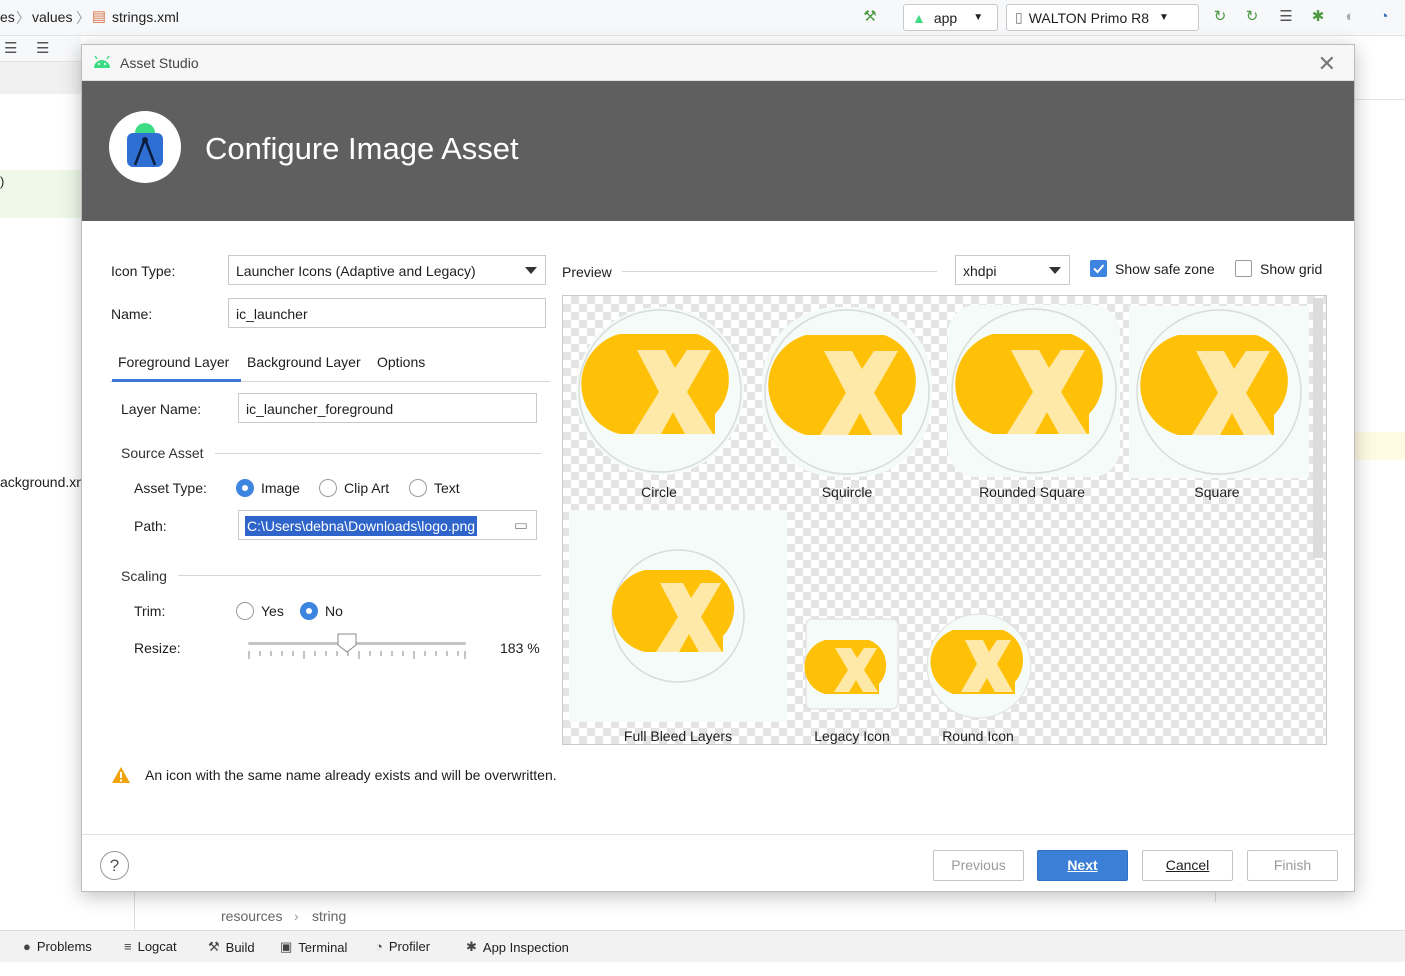  What do you see at coordinates (447, 488) in the screenshot?
I see `asset-type-text-label: Text` at bounding box center [447, 488].